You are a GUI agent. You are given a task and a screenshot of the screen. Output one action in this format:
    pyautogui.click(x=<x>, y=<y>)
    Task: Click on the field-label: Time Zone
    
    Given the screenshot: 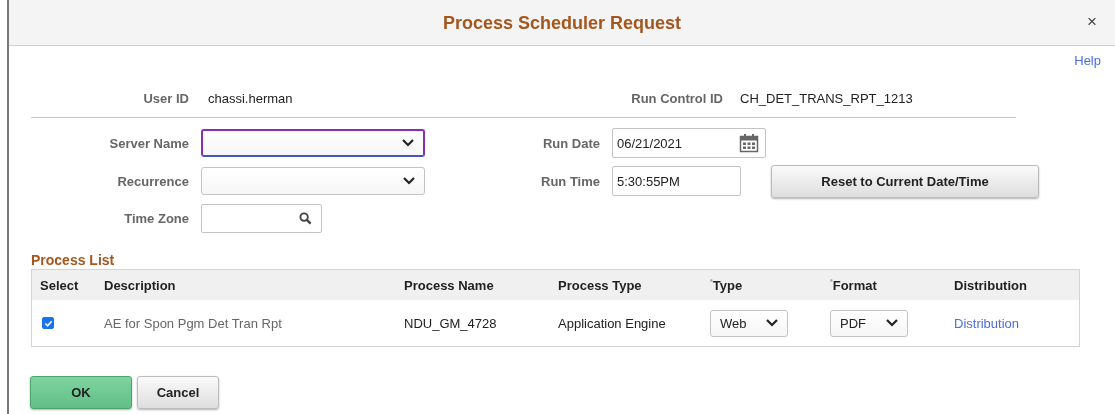 What is the action you would take?
    pyautogui.click(x=156, y=218)
    